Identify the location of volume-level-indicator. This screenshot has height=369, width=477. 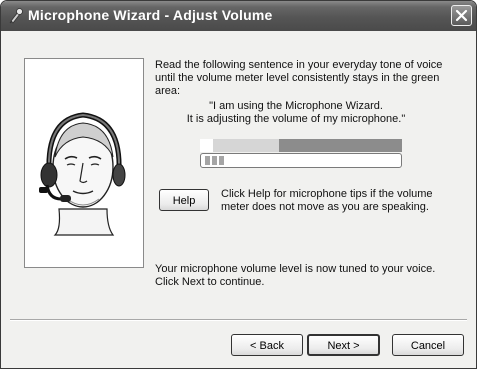
(301, 145).